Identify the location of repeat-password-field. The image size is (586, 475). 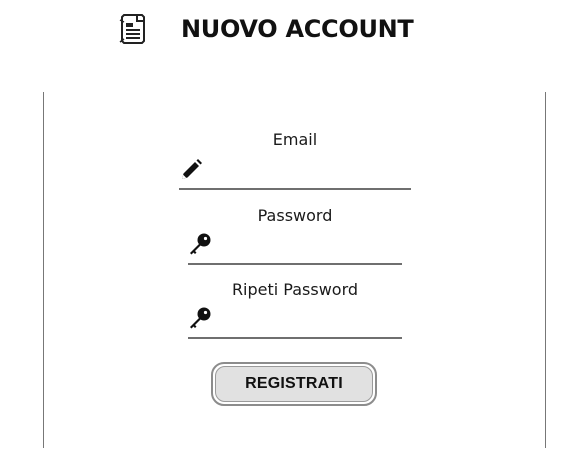
(308, 320).